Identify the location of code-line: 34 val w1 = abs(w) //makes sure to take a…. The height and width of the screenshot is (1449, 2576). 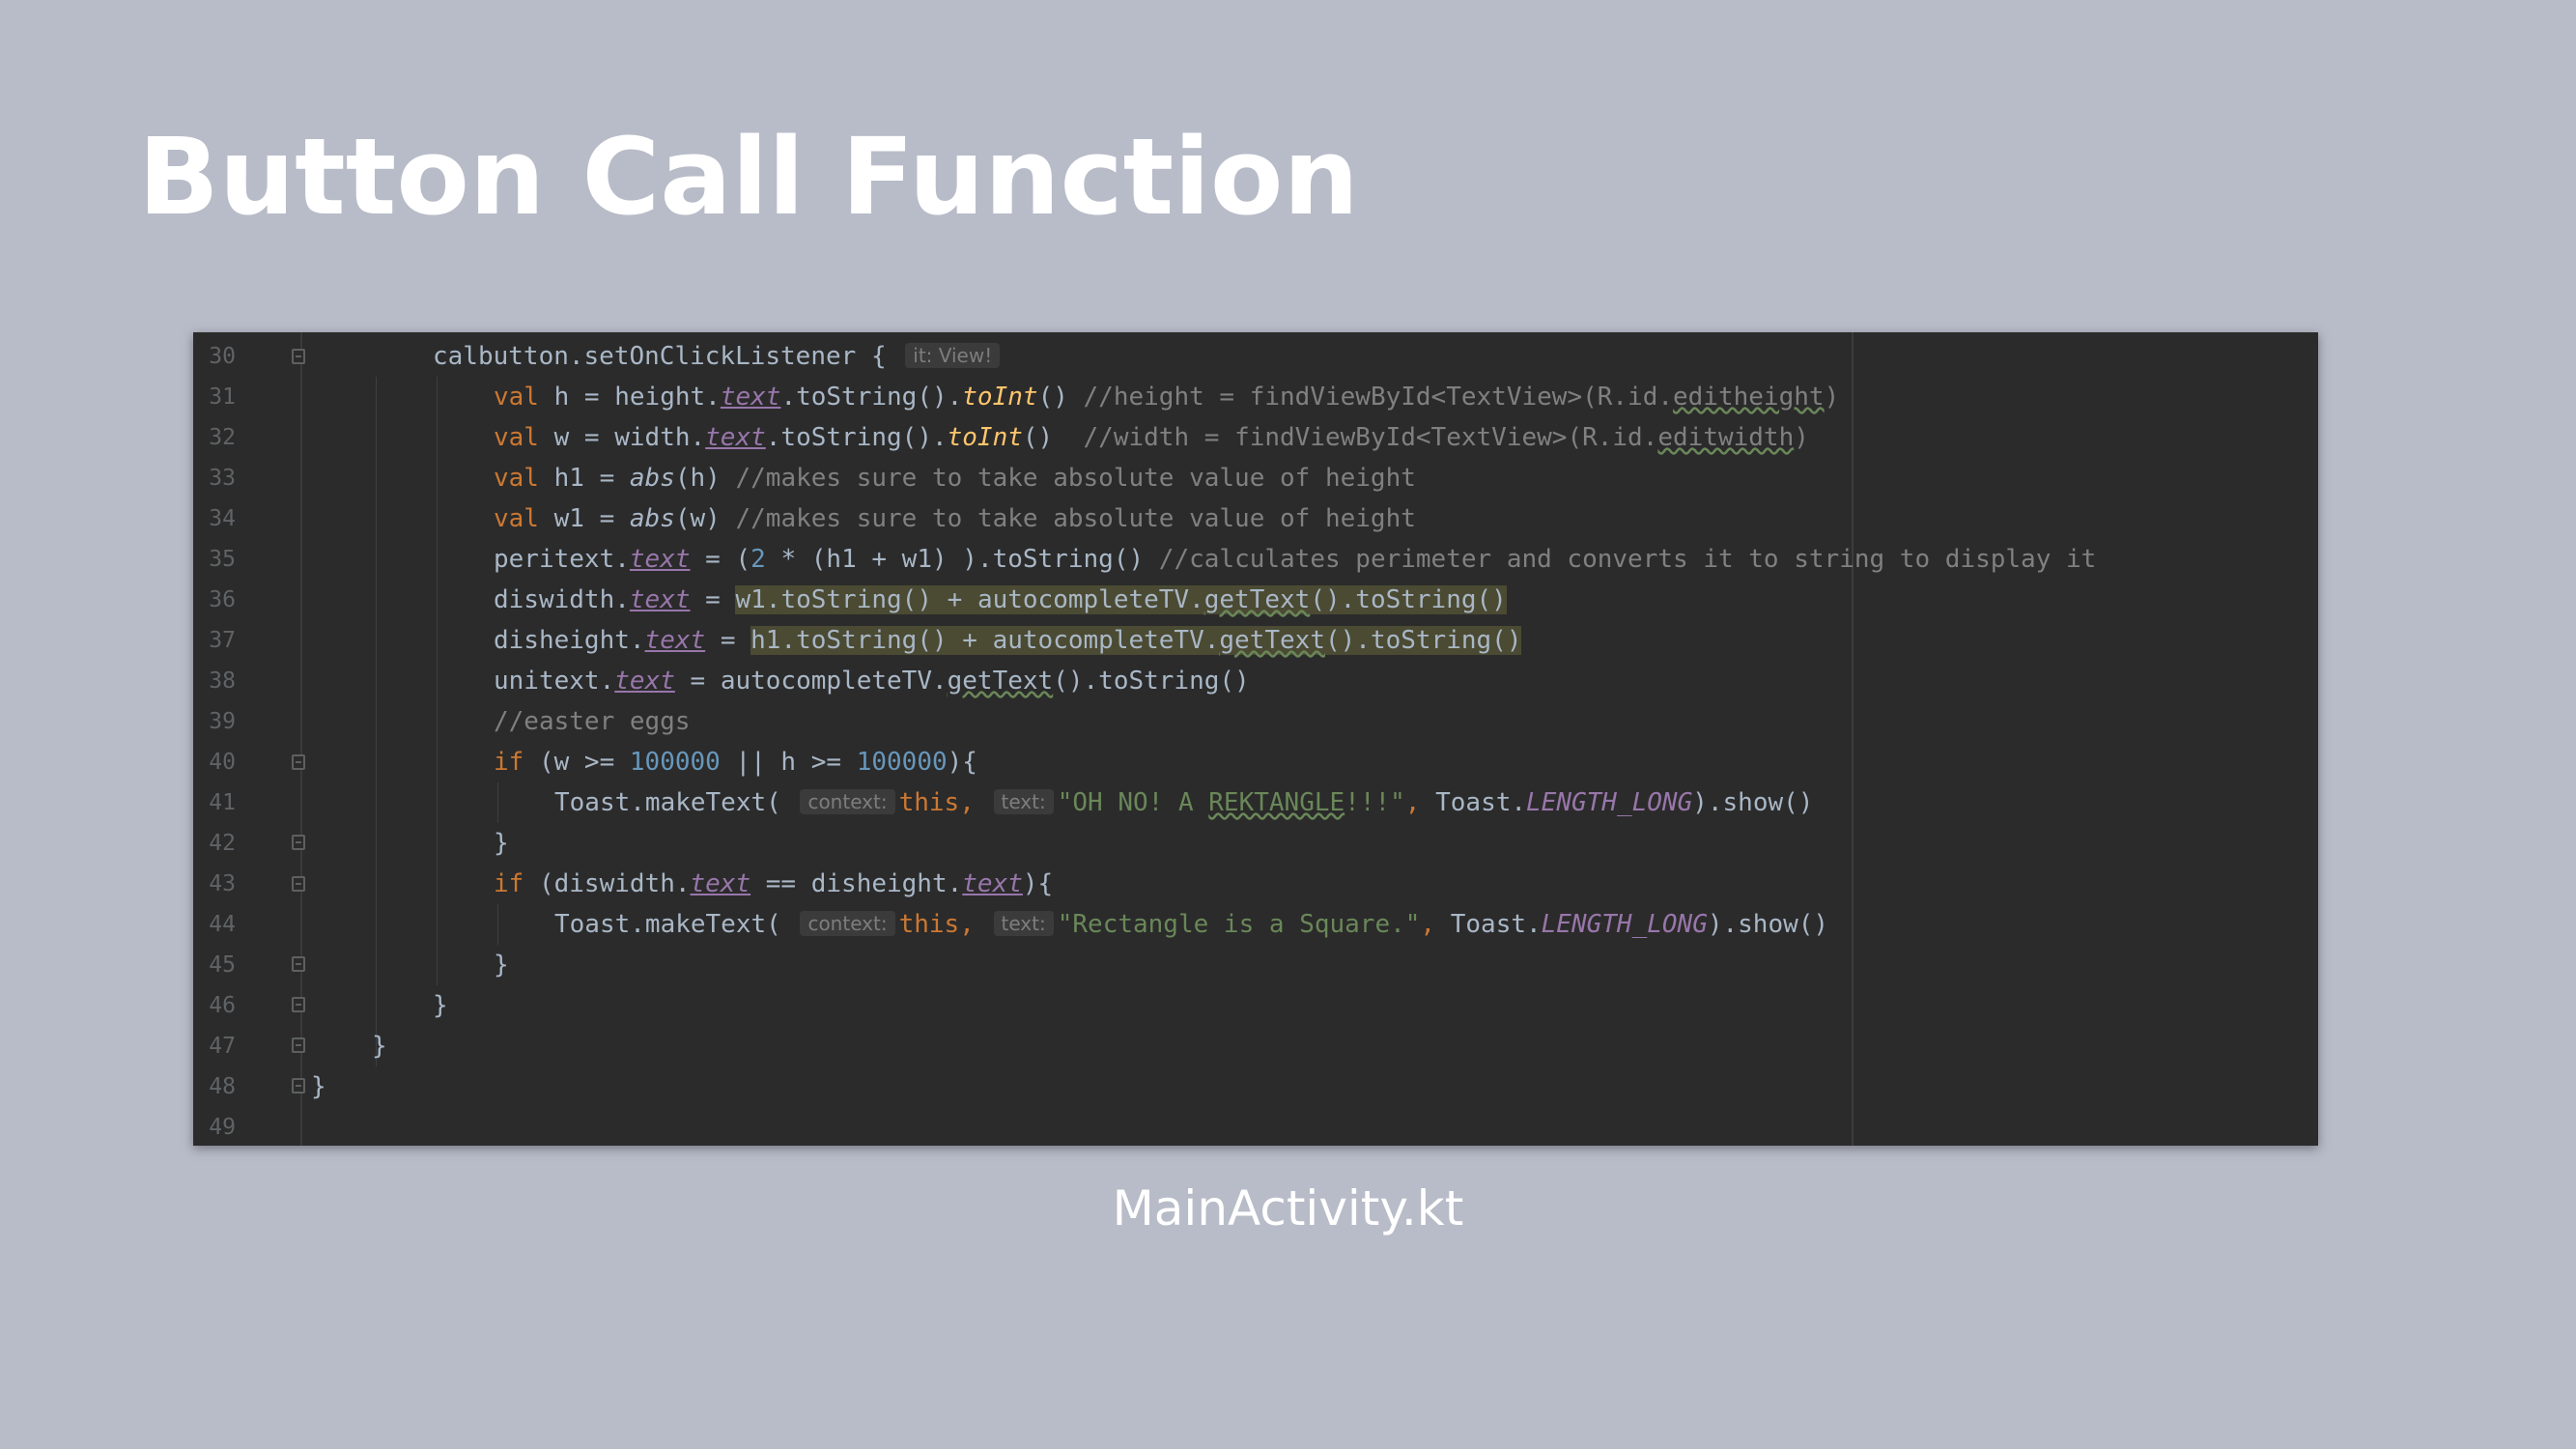
(1255, 518).